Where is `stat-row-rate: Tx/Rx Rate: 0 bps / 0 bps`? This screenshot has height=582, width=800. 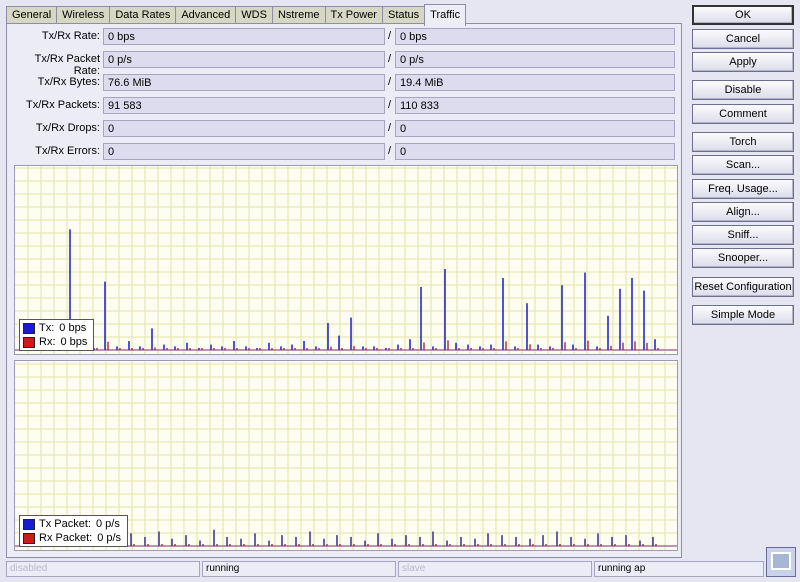
stat-row-rate: Tx/Rx Rate: 0 bps / 0 bps is located at coordinates (345, 36).